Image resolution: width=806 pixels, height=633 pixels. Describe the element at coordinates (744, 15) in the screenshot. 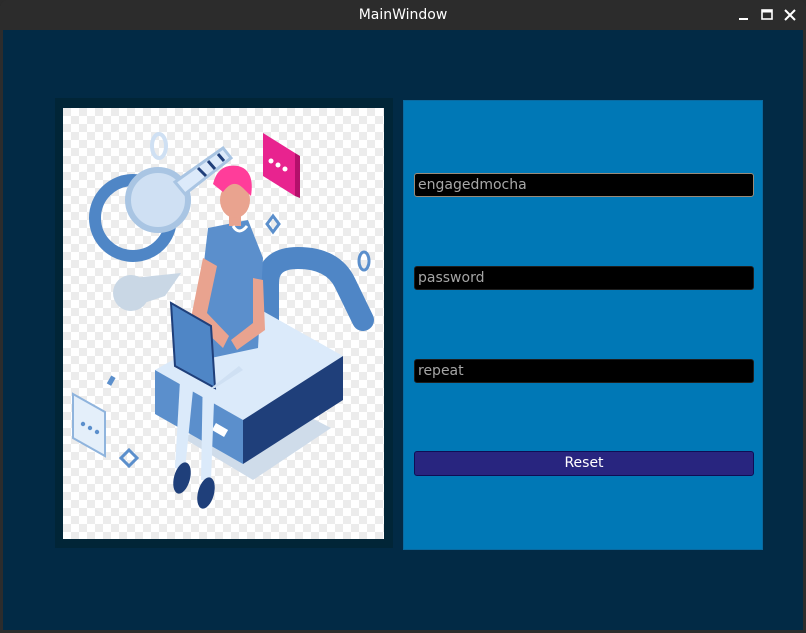

I see `minimize-icon` at that location.